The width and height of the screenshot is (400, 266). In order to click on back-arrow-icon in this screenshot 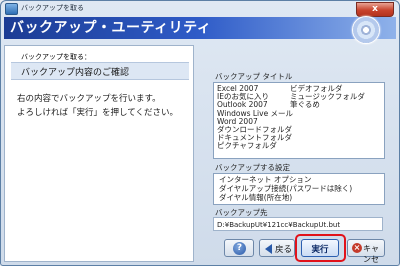, I will do `click(268, 249)`.